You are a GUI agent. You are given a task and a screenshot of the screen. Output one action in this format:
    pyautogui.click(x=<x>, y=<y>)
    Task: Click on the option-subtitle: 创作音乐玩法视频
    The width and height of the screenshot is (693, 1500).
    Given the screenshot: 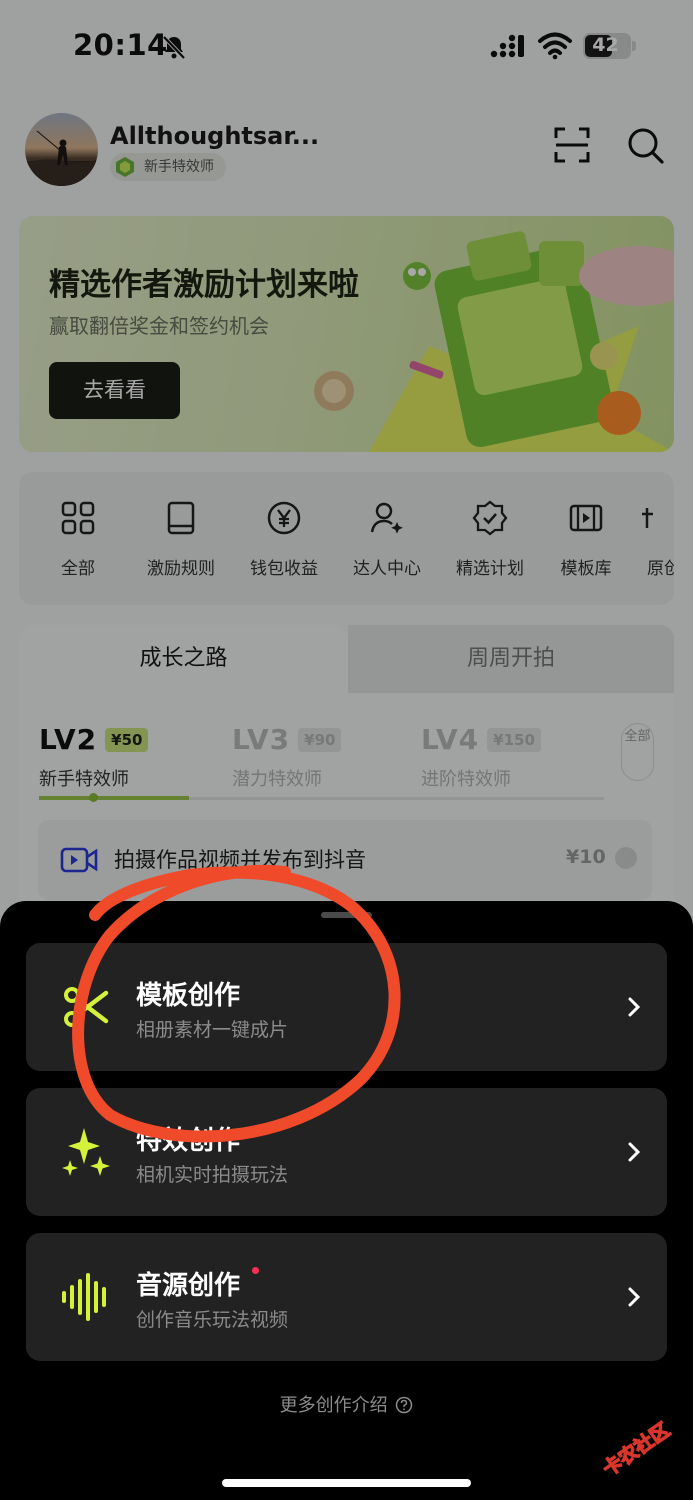 What is the action you would take?
    pyautogui.click(x=212, y=1320)
    